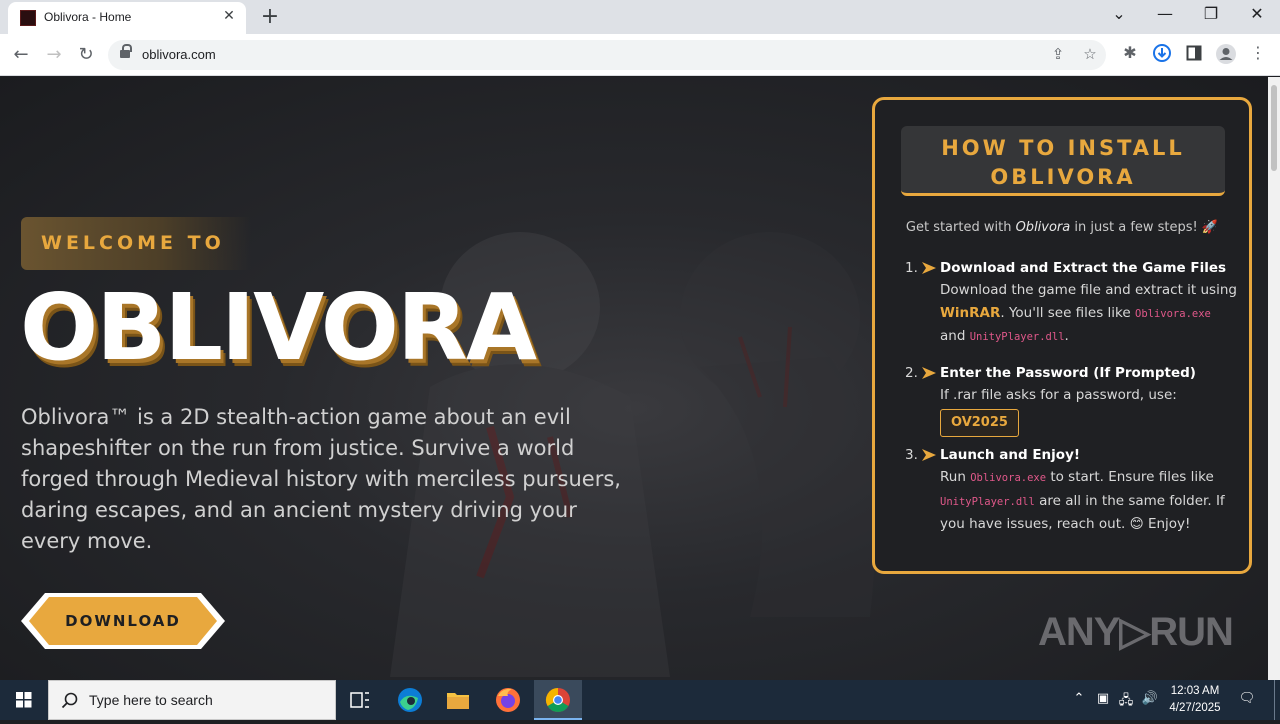 The height and width of the screenshot is (724, 1280). I want to click on windows-logo-icon, so click(24, 700).